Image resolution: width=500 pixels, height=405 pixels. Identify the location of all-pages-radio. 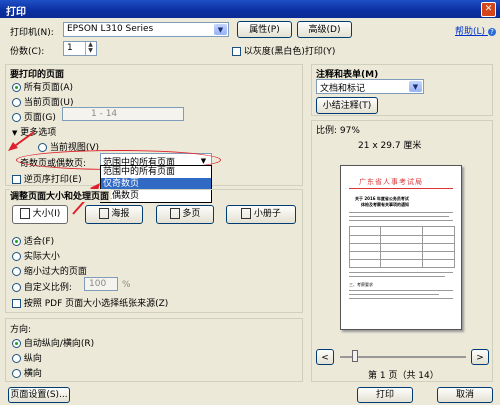
(16, 87).